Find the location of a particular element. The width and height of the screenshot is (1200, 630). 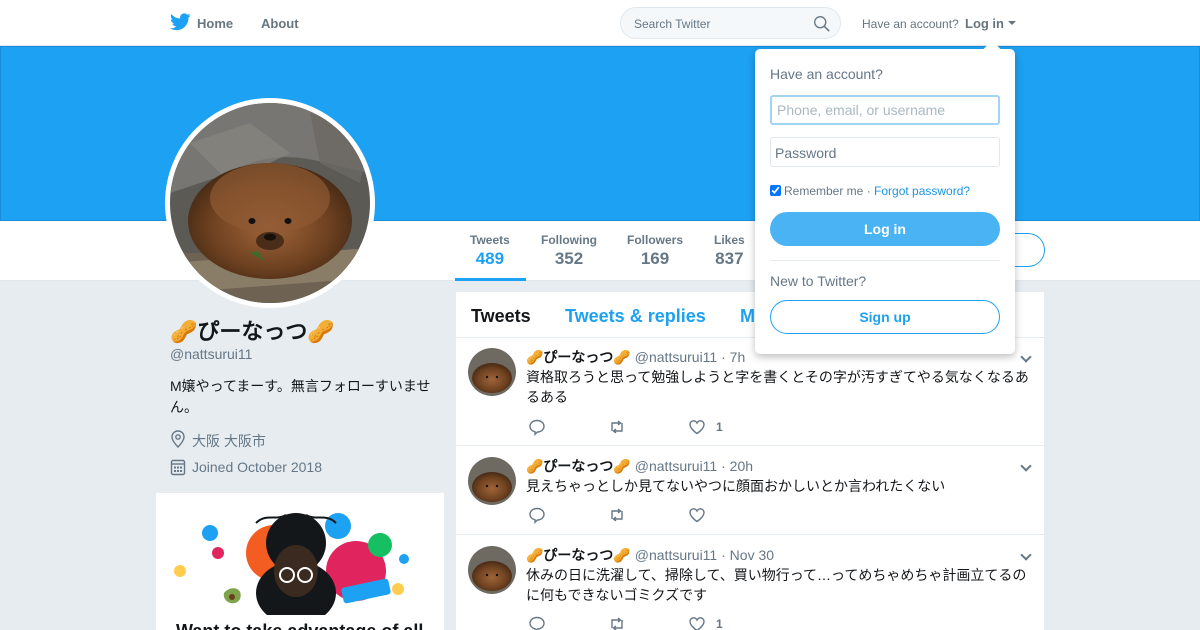

tweet-timestamp: 7h is located at coordinates (738, 357).